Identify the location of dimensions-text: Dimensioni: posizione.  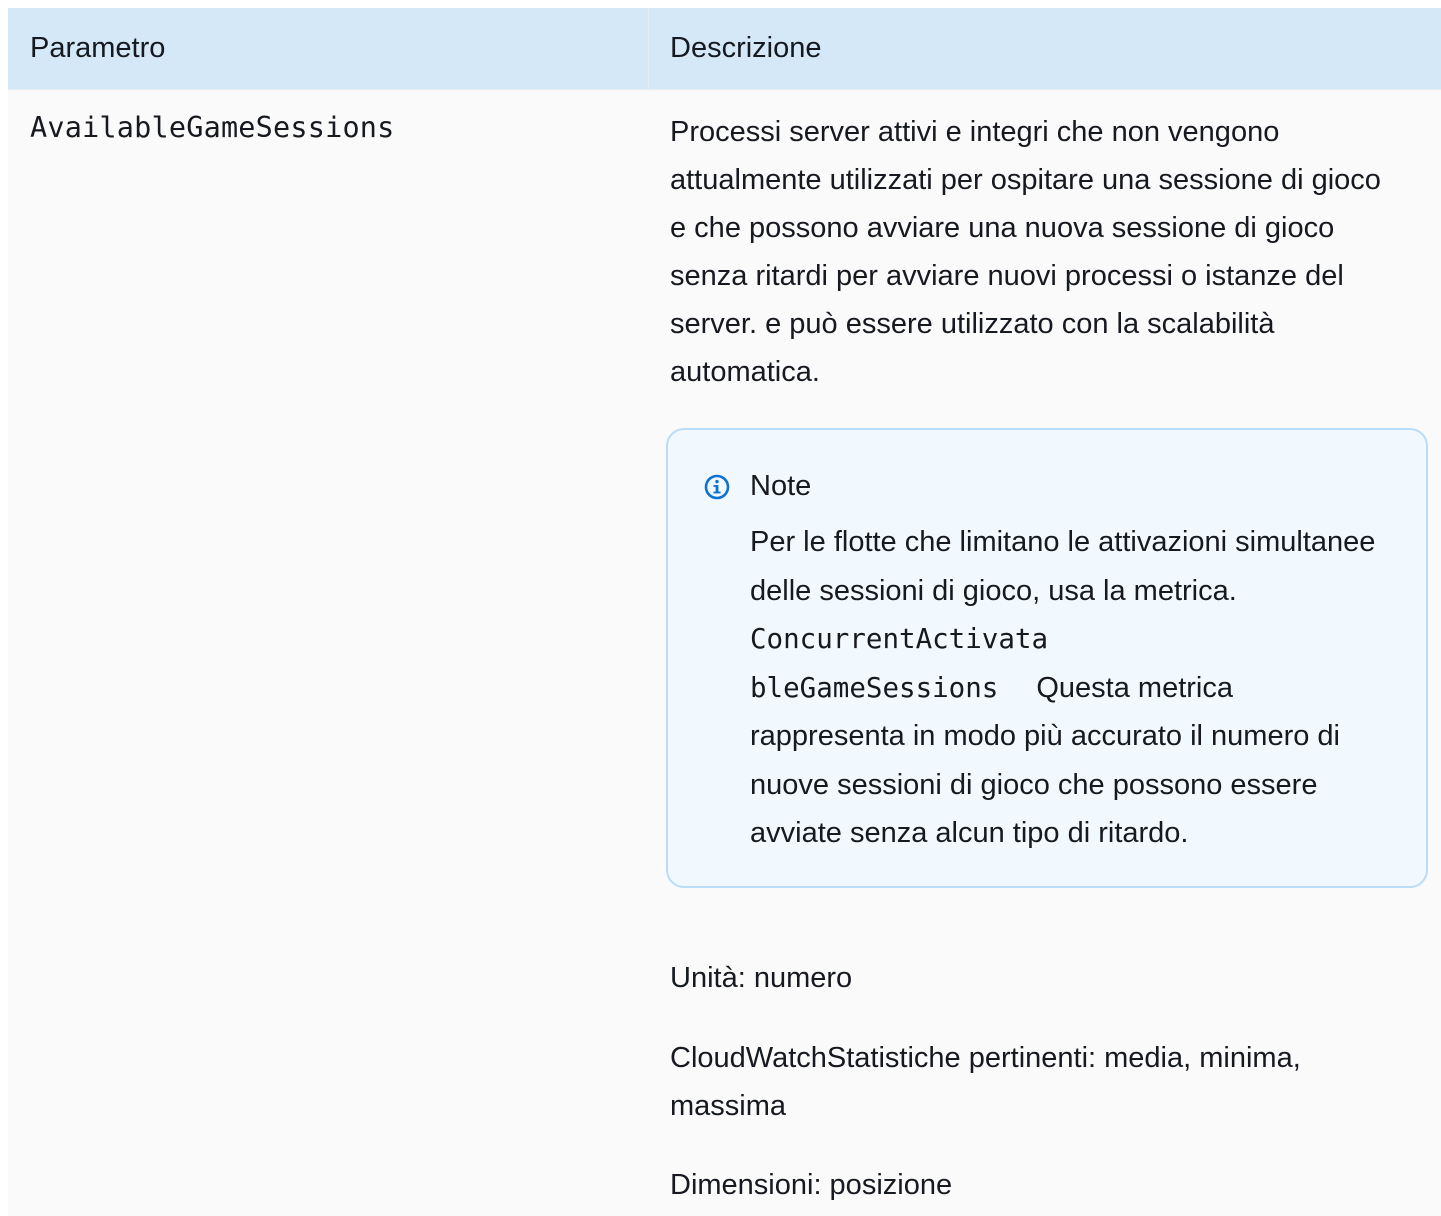
(811, 1185).